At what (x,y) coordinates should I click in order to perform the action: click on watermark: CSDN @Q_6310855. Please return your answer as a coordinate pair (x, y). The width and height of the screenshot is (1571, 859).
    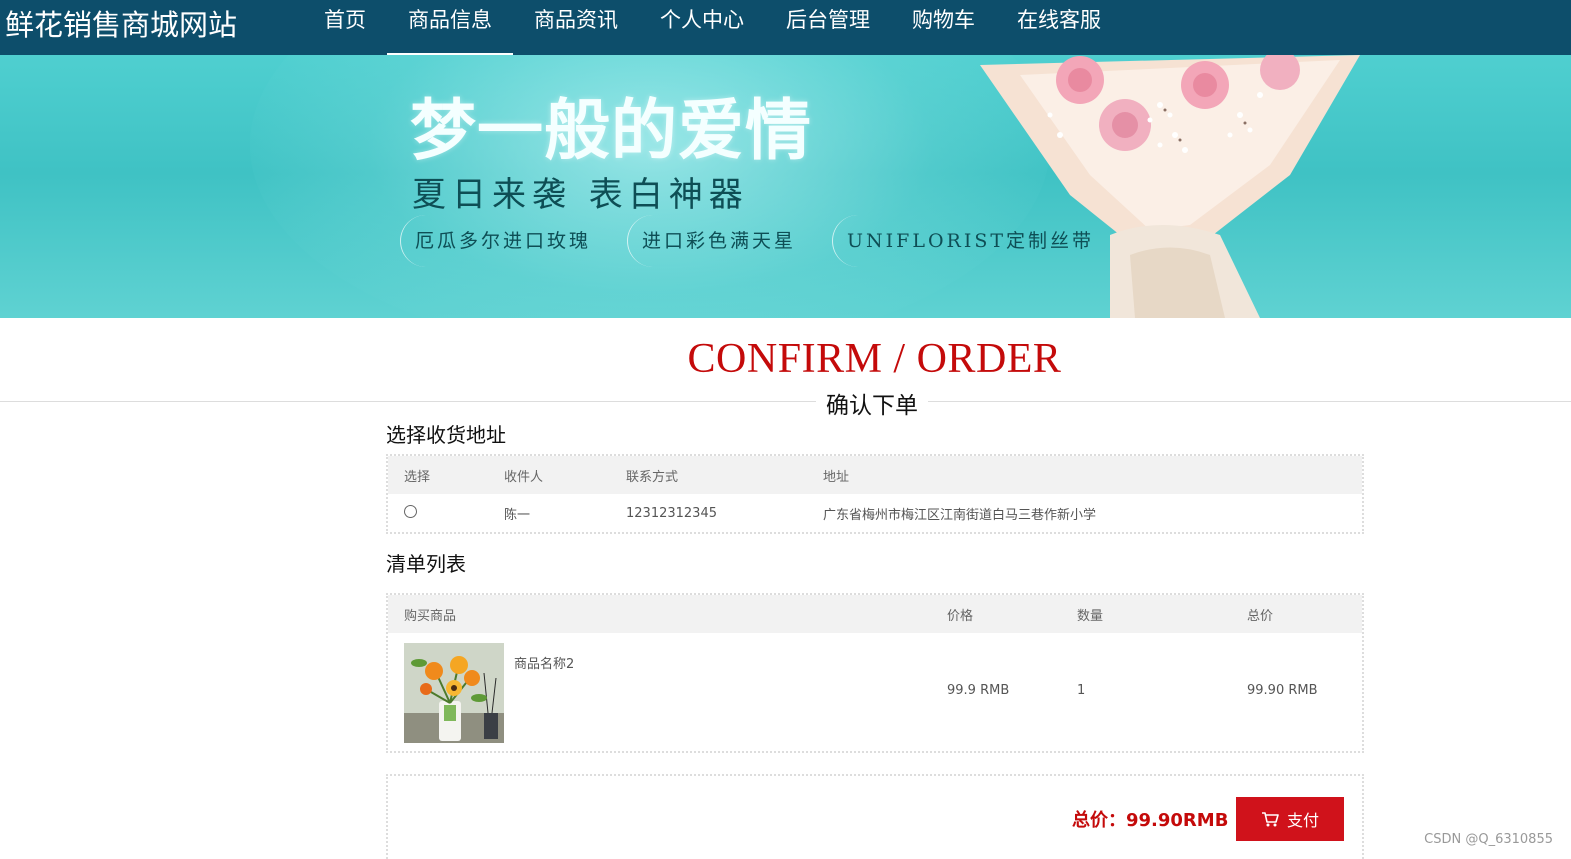
    Looking at the image, I should click on (1488, 839).